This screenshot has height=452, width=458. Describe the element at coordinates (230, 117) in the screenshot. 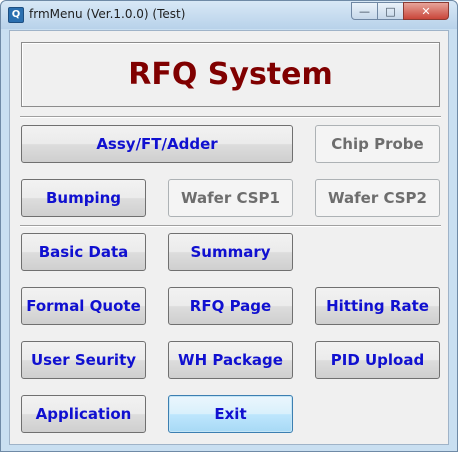

I see `divider-top` at that location.